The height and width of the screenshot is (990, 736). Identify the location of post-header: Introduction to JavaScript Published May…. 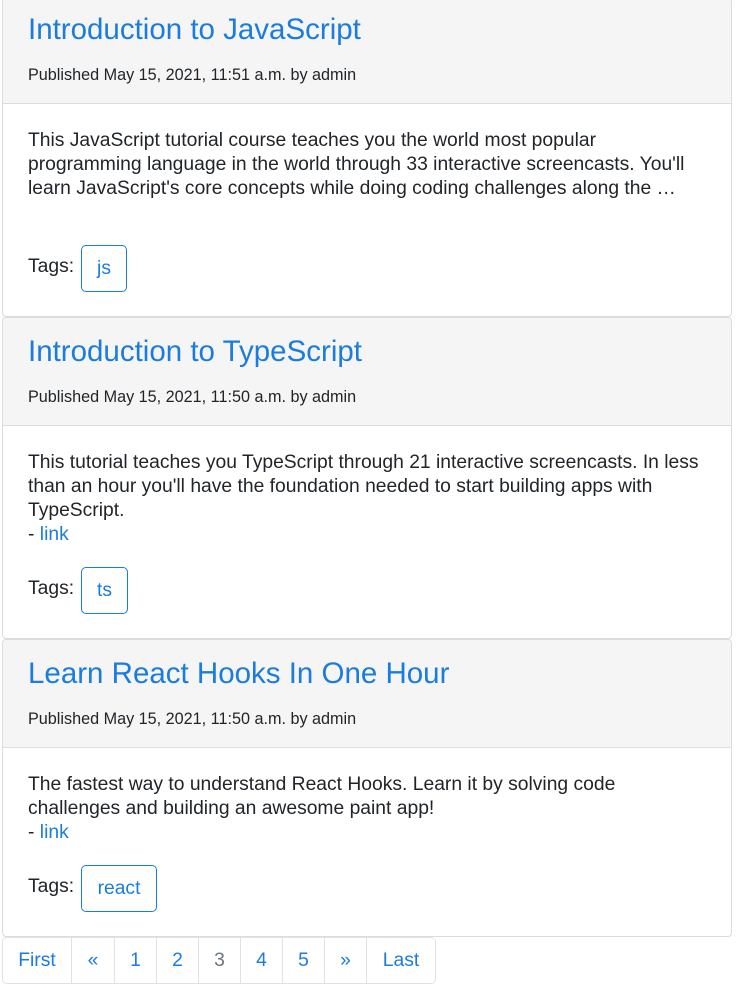
(367, 52).